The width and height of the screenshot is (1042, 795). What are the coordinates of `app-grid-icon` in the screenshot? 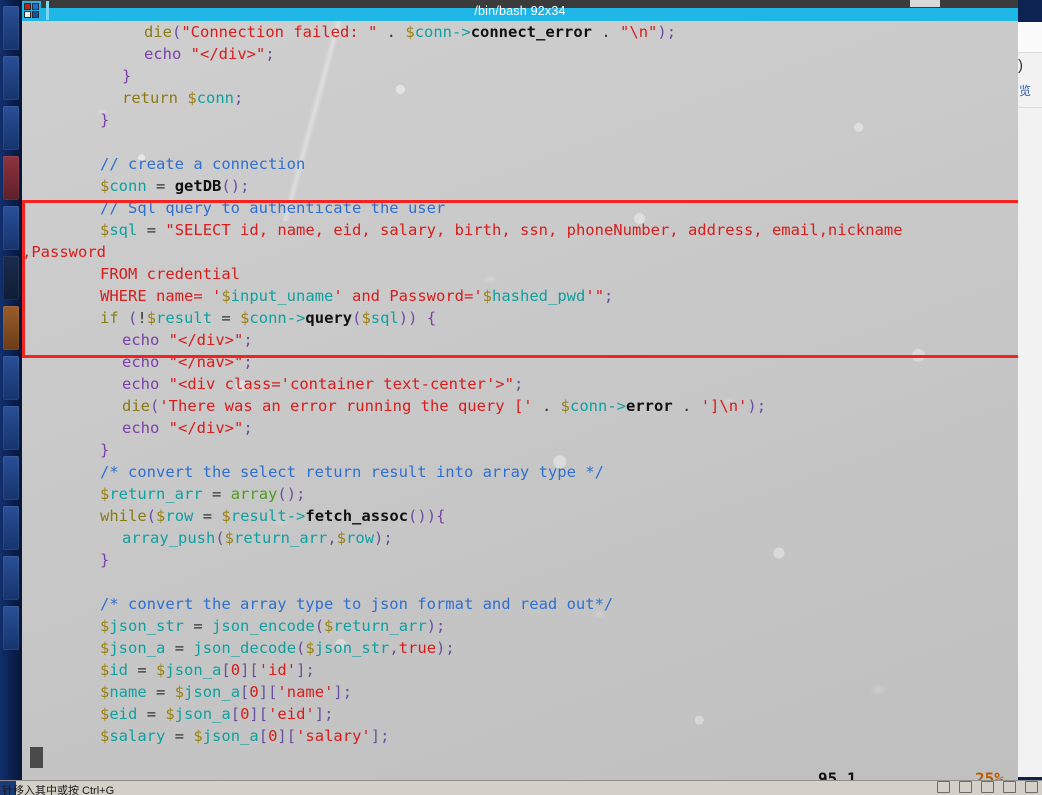 It's located at (31, 10).